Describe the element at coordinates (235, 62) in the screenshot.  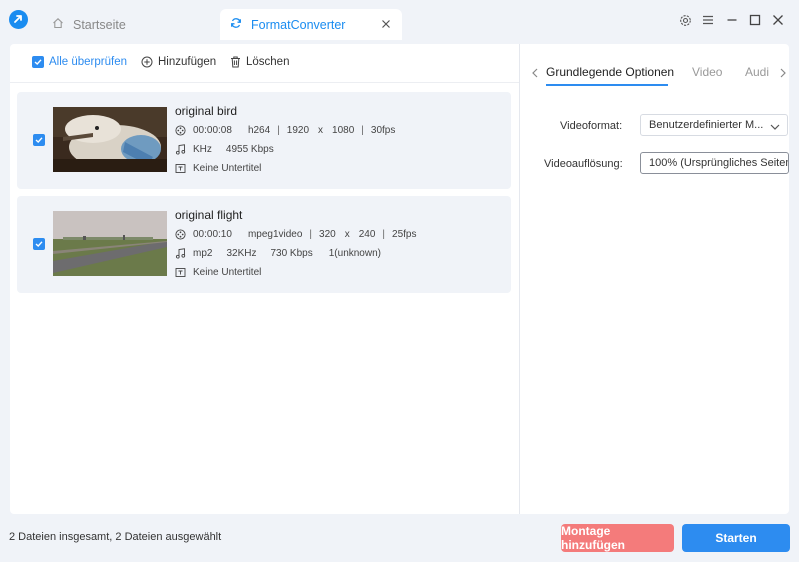
I see `trash-icon` at that location.